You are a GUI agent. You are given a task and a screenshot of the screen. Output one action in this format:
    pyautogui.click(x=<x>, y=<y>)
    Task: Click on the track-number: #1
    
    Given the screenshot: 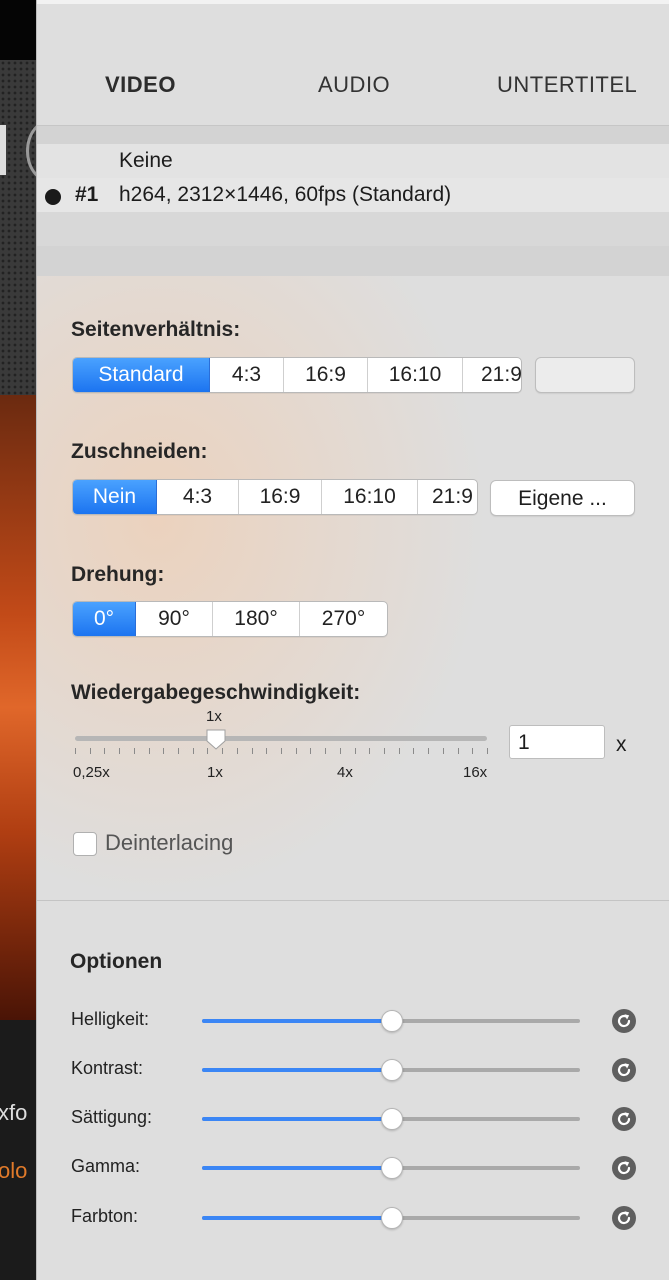 What is the action you would take?
    pyautogui.click(x=87, y=194)
    